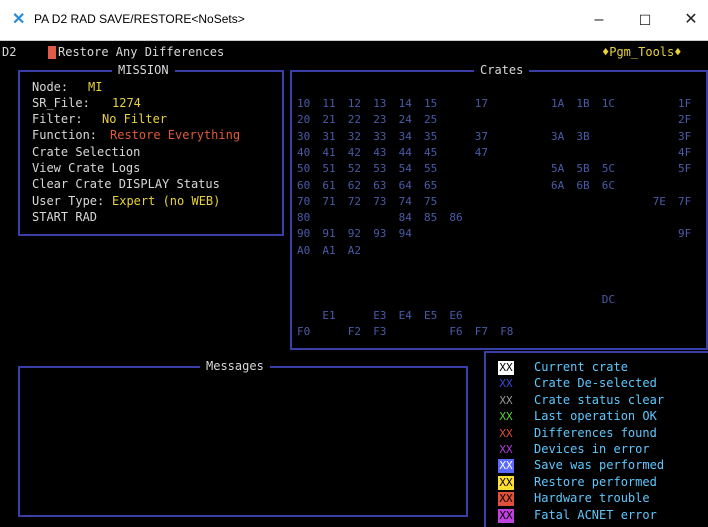 Image resolution: width=708 pixels, height=527 pixels. I want to click on crate-E4: E4, so click(405, 315).